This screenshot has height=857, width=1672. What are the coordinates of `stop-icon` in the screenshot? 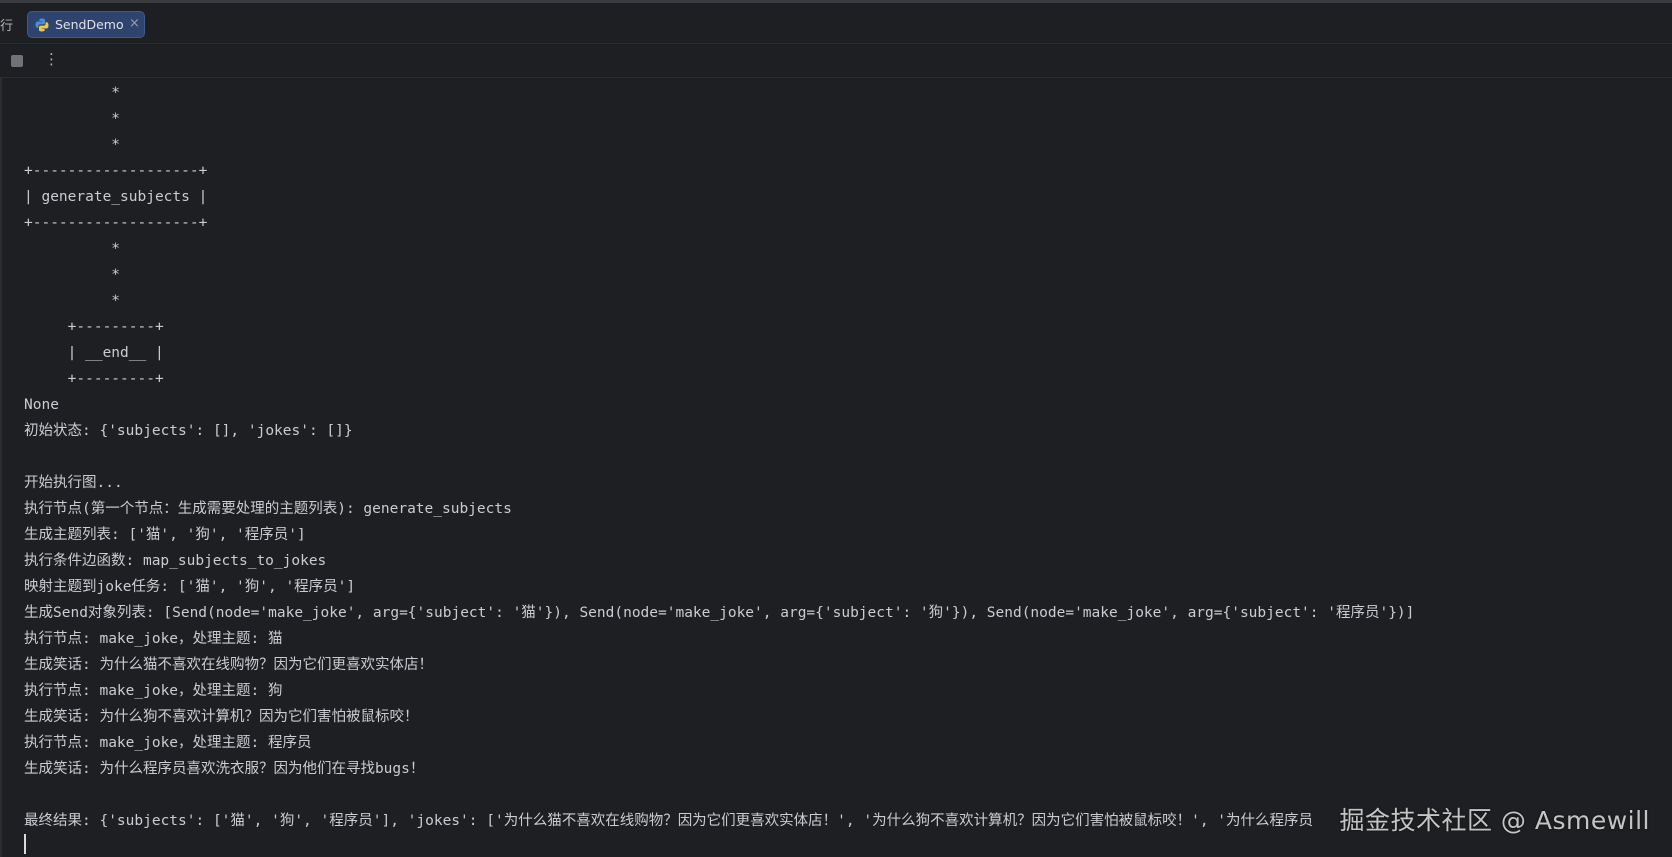 It's located at (17, 61).